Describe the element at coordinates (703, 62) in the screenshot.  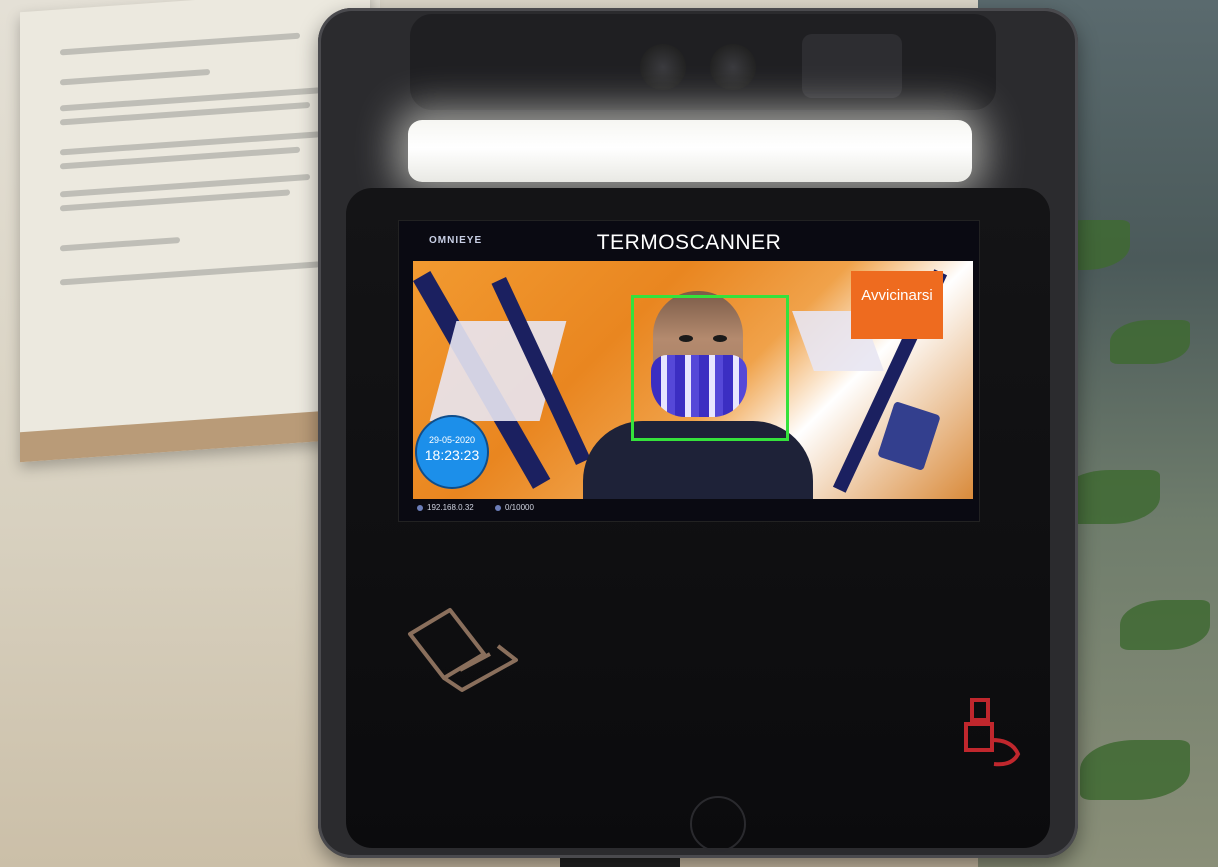
I see `camera-module` at that location.